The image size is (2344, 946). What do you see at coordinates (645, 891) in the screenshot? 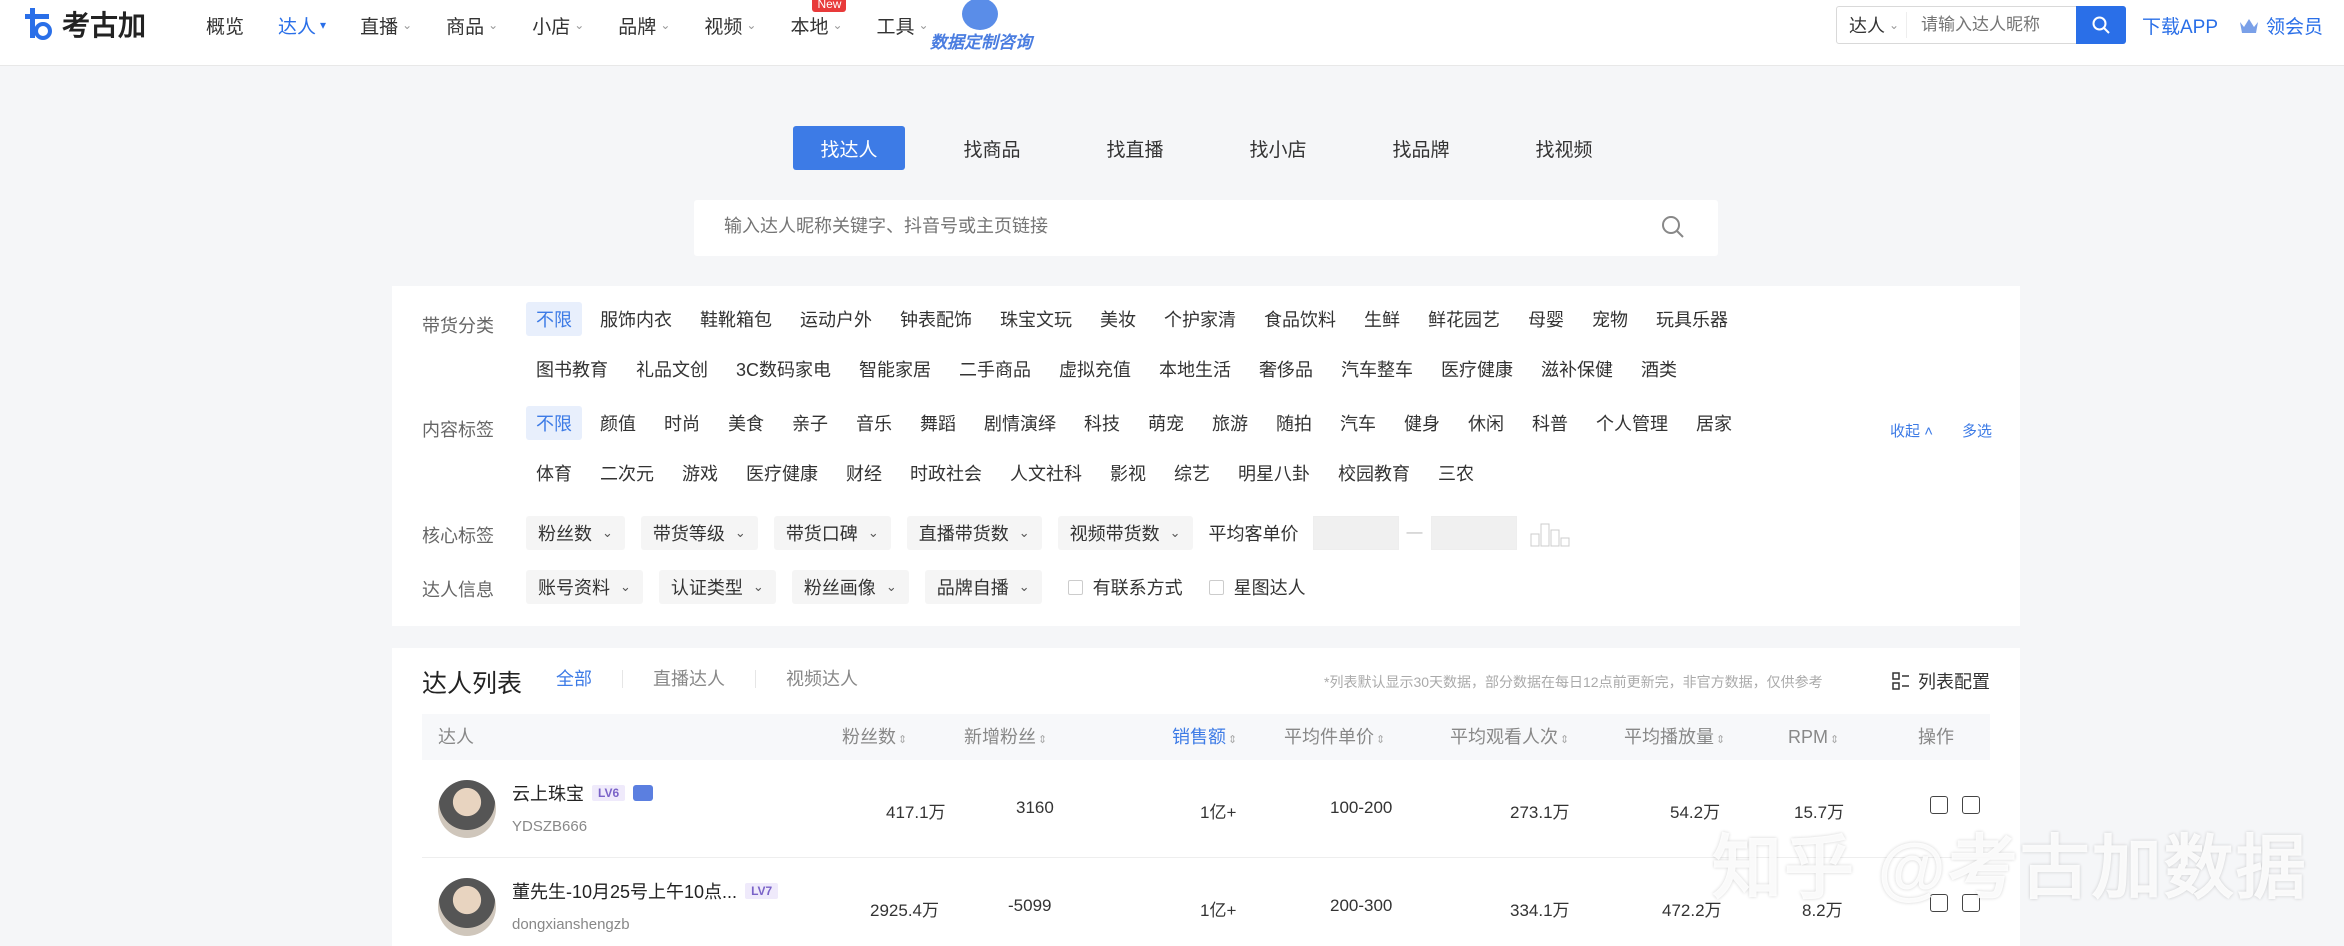
I see `creator-name: 董先生-10月25号上午10点... LV7` at bounding box center [645, 891].